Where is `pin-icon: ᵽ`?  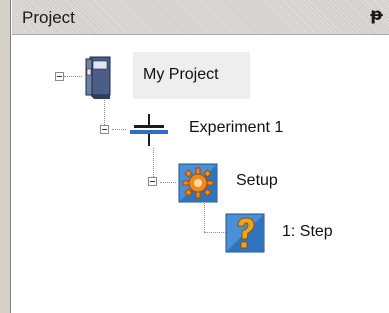 pin-icon: ᵽ is located at coordinates (376, 15).